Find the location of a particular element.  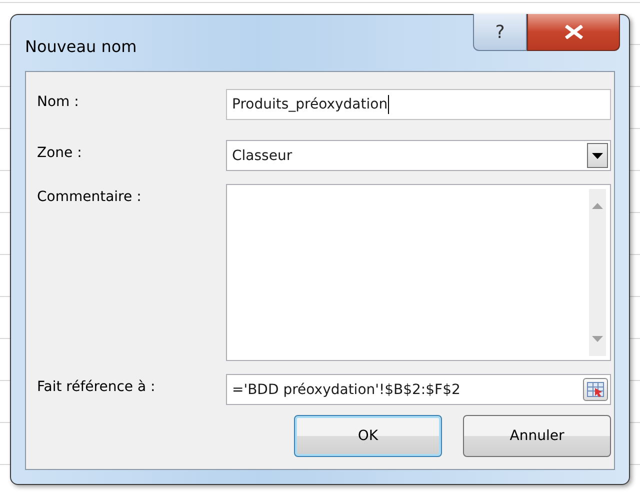

scroll-up-icon is located at coordinates (597, 206).